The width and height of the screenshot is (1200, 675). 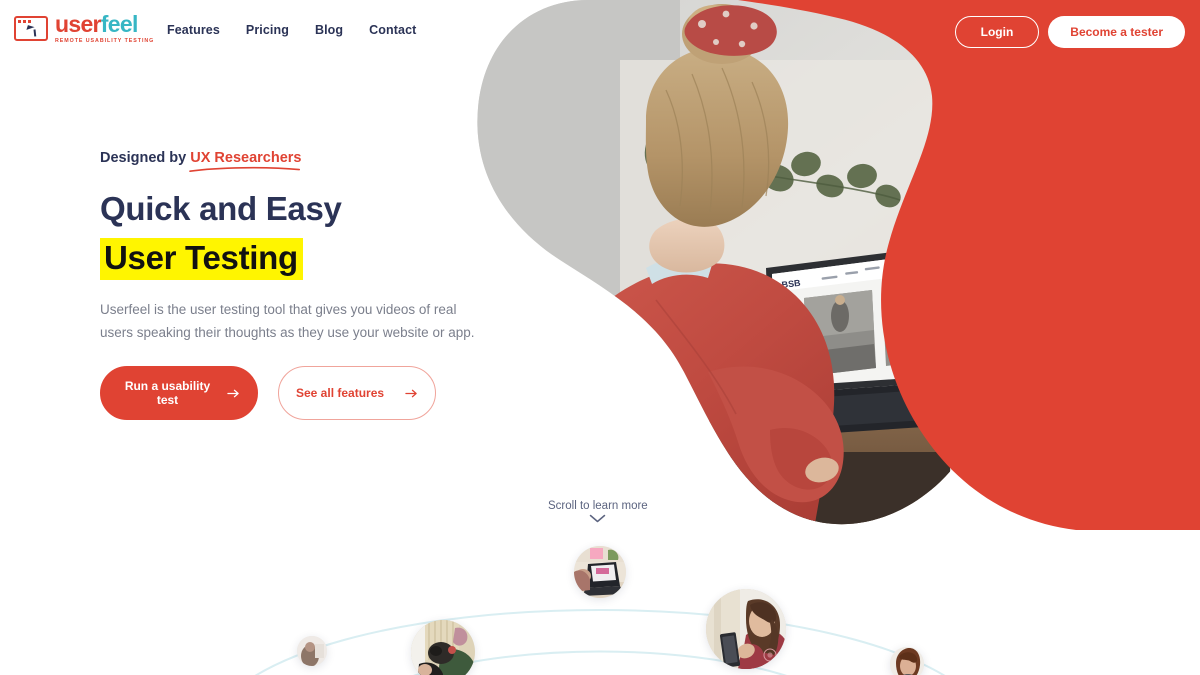 I want to click on hero-eyebrow-prefix: Designed by, so click(x=145, y=158).